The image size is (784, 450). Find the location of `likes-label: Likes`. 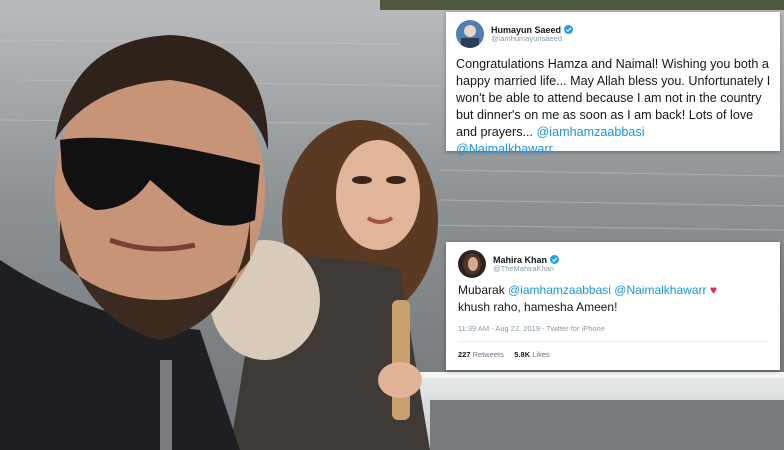

likes-label: Likes is located at coordinates (541, 354).